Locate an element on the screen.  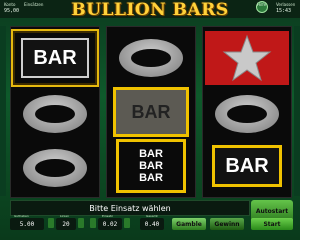
game-title: BULLION BARS is located at coordinates (150, 10).